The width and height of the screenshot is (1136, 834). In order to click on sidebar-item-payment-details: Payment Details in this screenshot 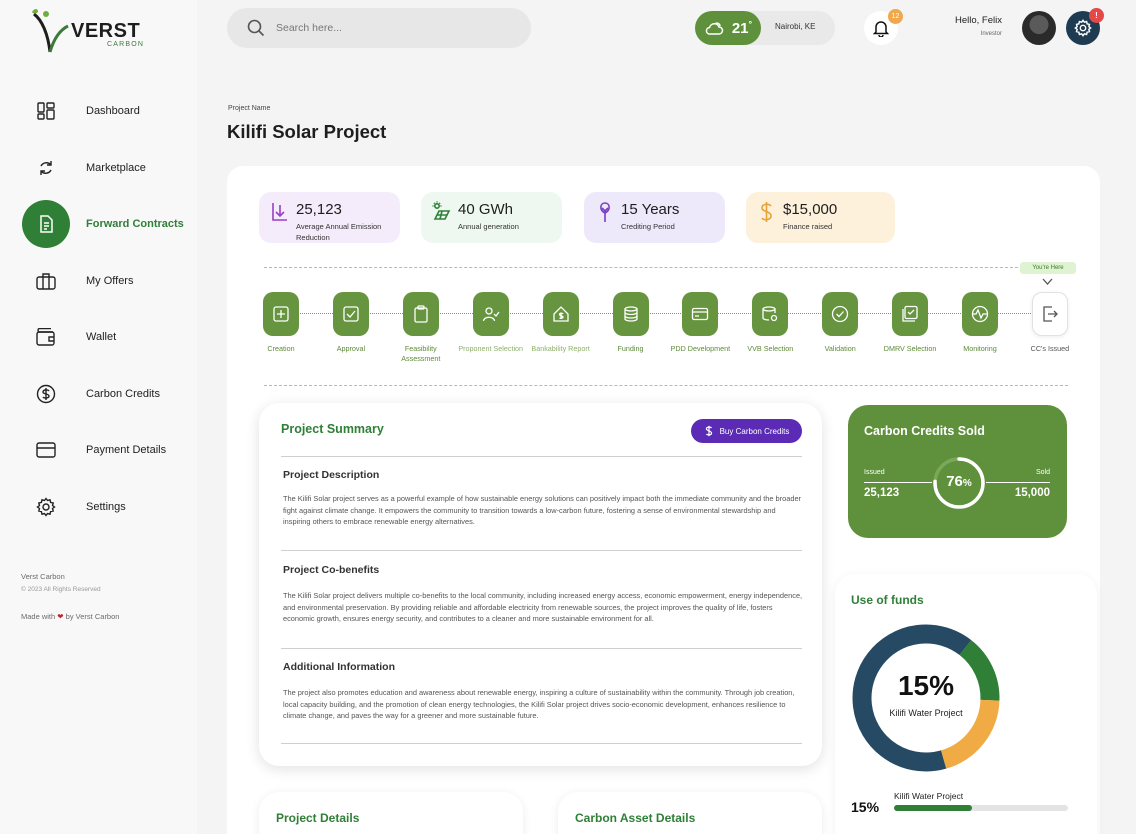, I will do `click(98, 450)`.